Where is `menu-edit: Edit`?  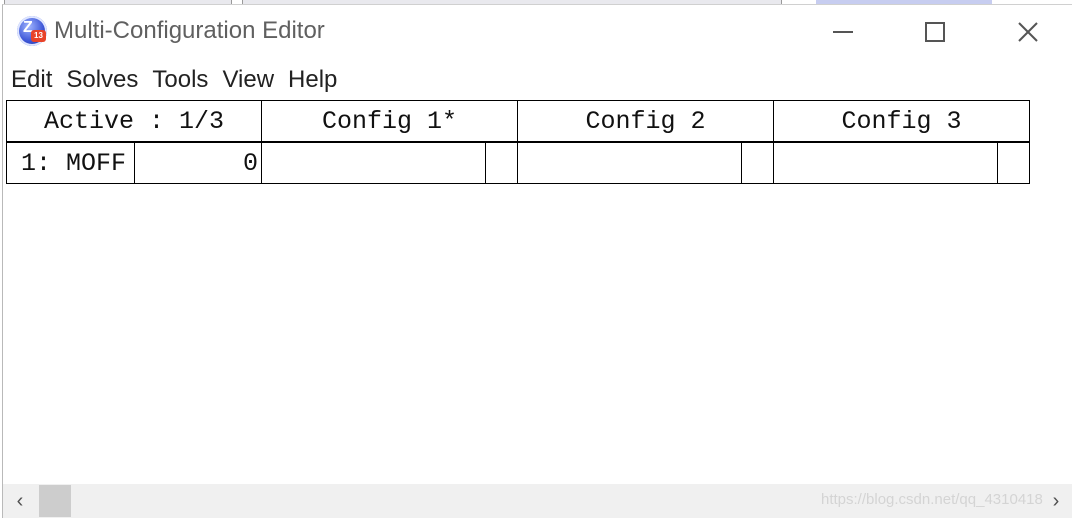 menu-edit: Edit is located at coordinates (31, 80).